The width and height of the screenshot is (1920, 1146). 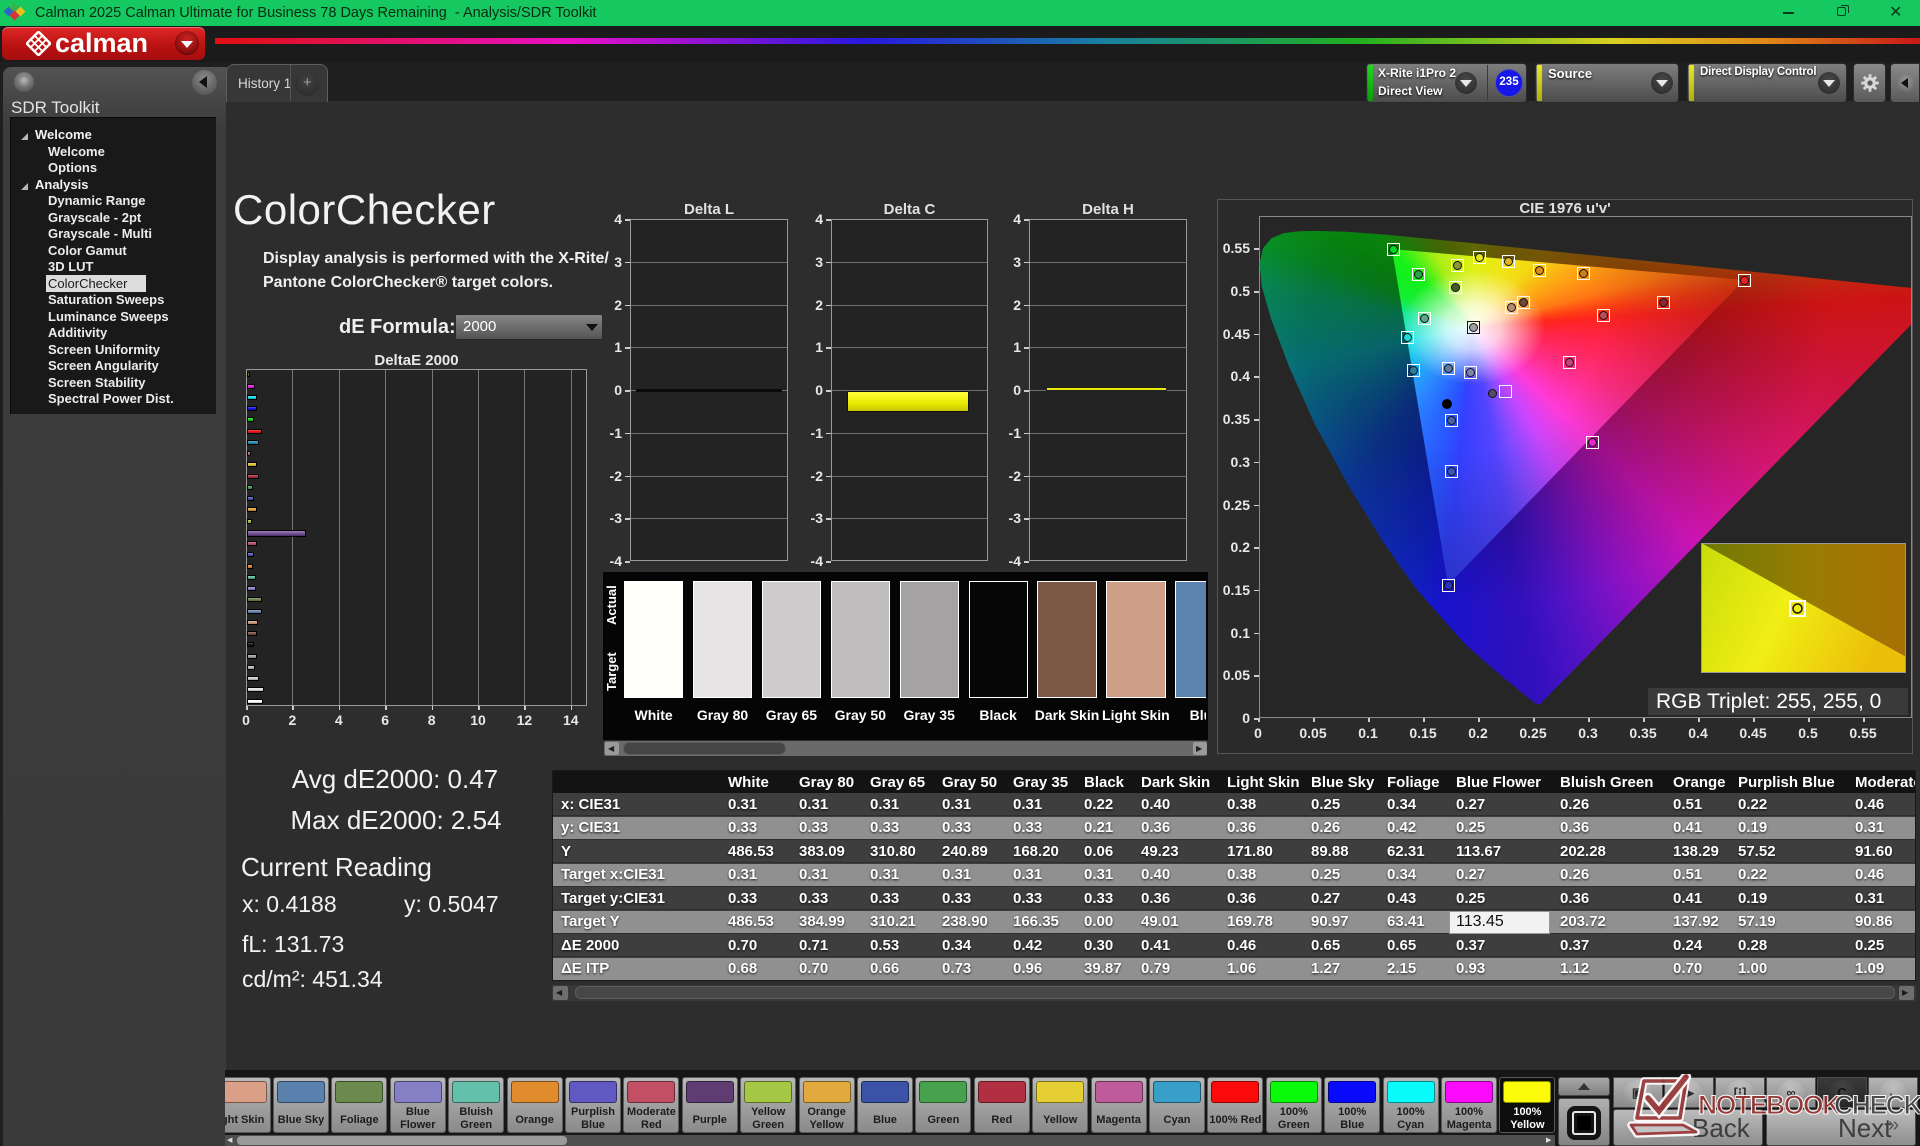 I want to click on svg-text: NOTEBOOK, so click(x=1769, y=1105).